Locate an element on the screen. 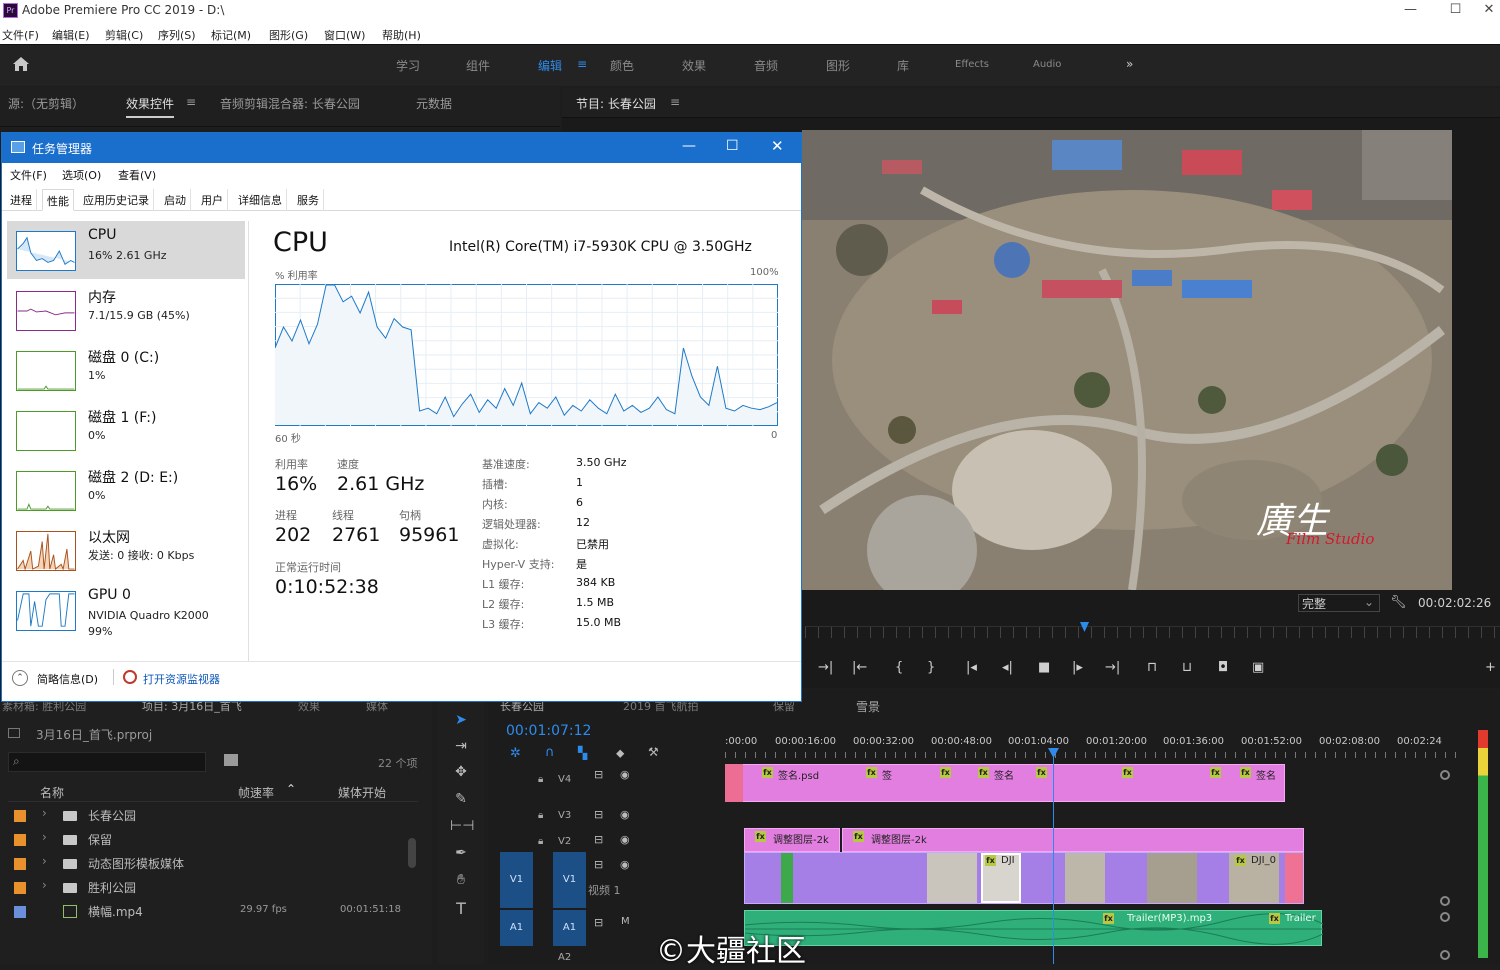 The height and width of the screenshot is (970, 1500). workspace-audio-en: Audio is located at coordinates (1047, 64).